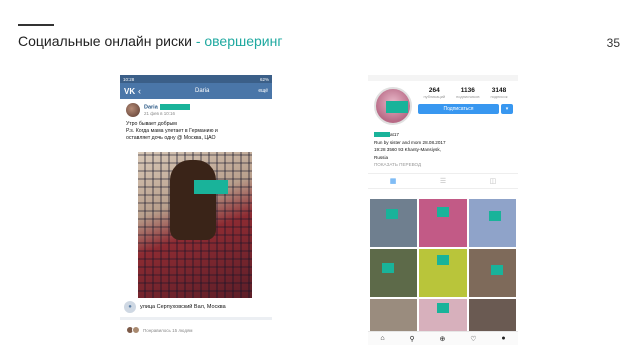 The image size is (640, 360). I want to click on photo-figure, so click(193, 200).